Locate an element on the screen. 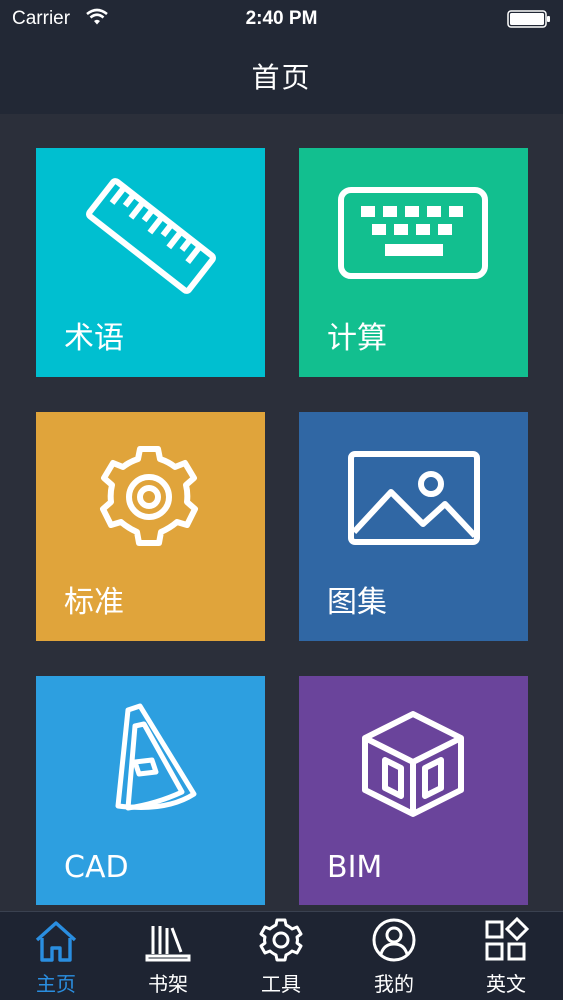 This screenshot has width=563, height=1000. tile-atlas: 图集 is located at coordinates (413, 526).